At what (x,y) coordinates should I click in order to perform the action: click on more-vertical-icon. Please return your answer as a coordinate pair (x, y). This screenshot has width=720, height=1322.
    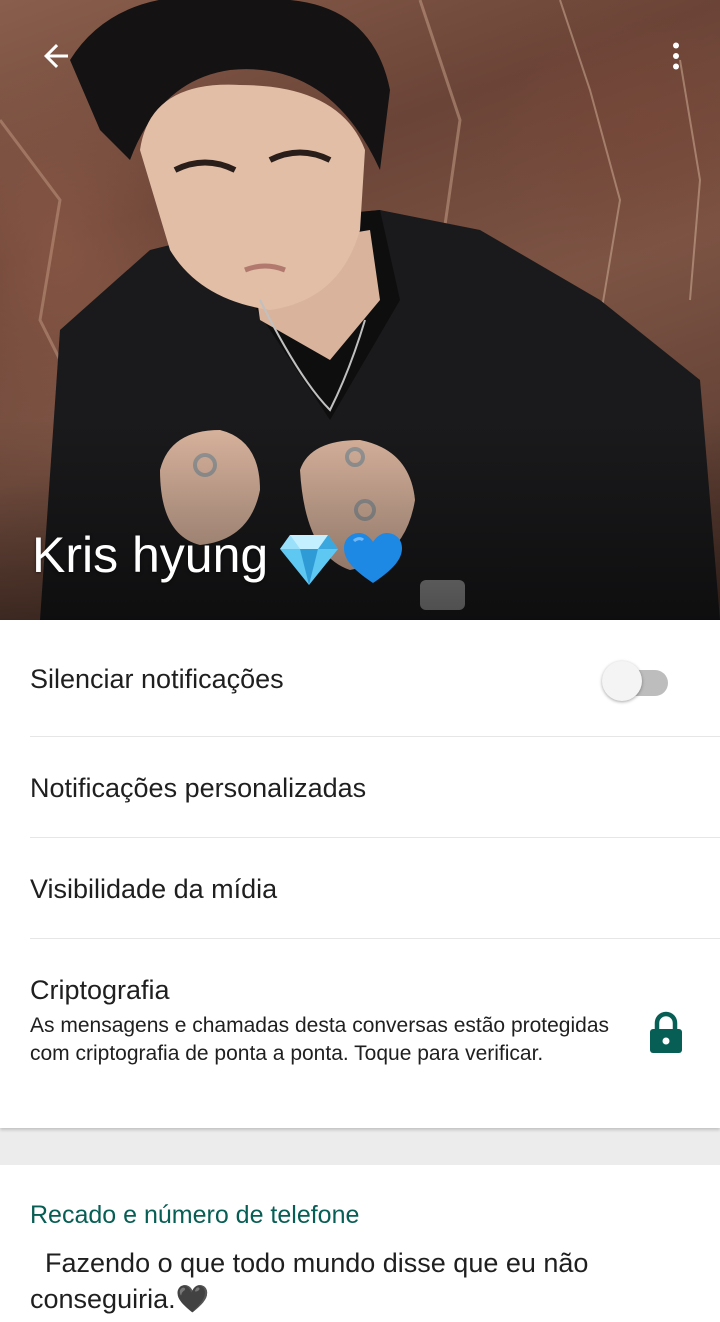
    Looking at the image, I should click on (676, 56).